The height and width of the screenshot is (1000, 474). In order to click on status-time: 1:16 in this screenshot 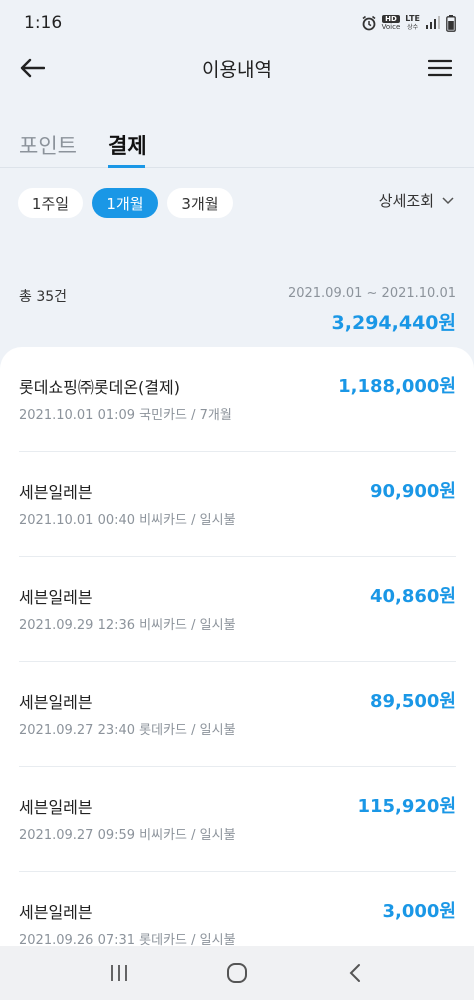, I will do `click(43, 23)`.